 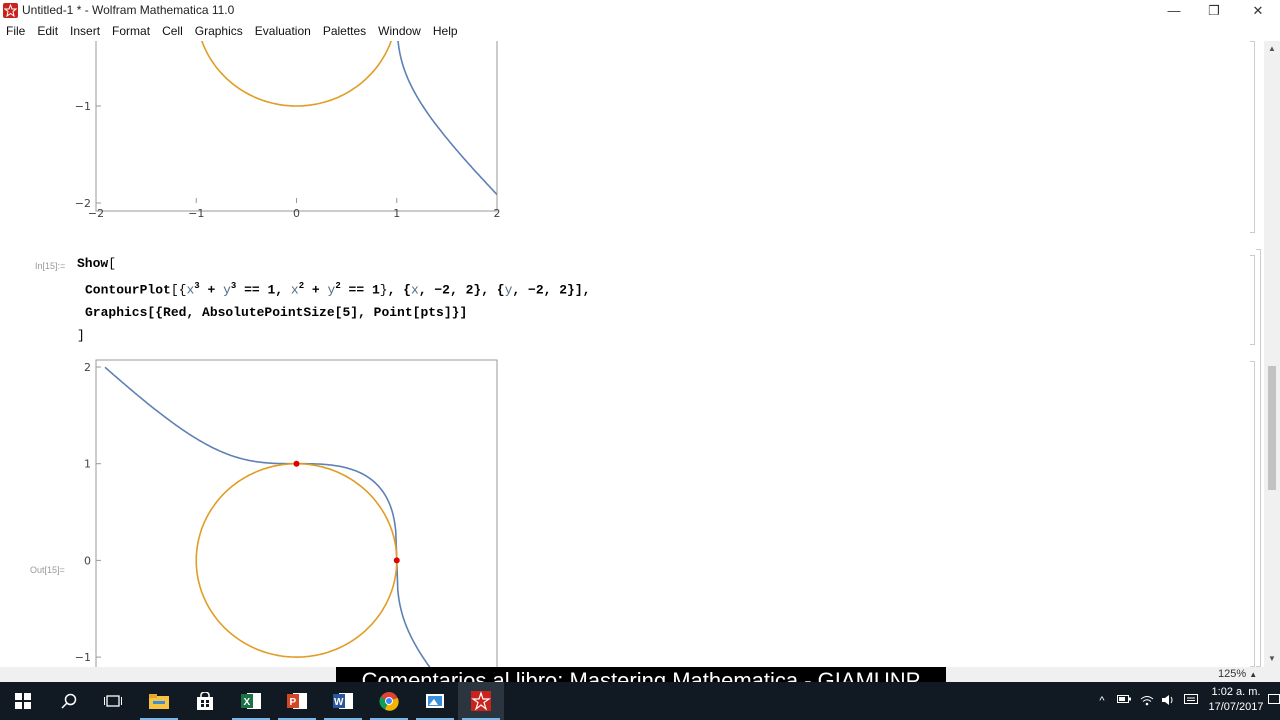 I want to click on battery-icon, so click(x=1124, y=701).